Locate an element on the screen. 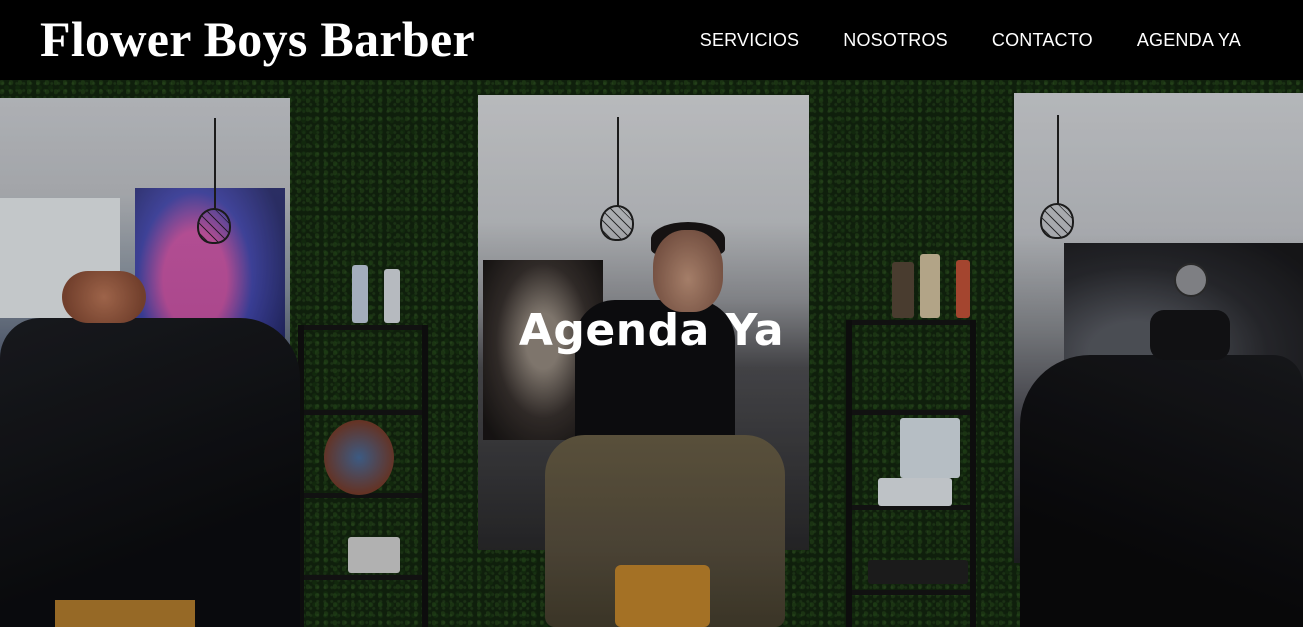  nav-servicios: SERVICIOS is located at coordinates (750, 40).